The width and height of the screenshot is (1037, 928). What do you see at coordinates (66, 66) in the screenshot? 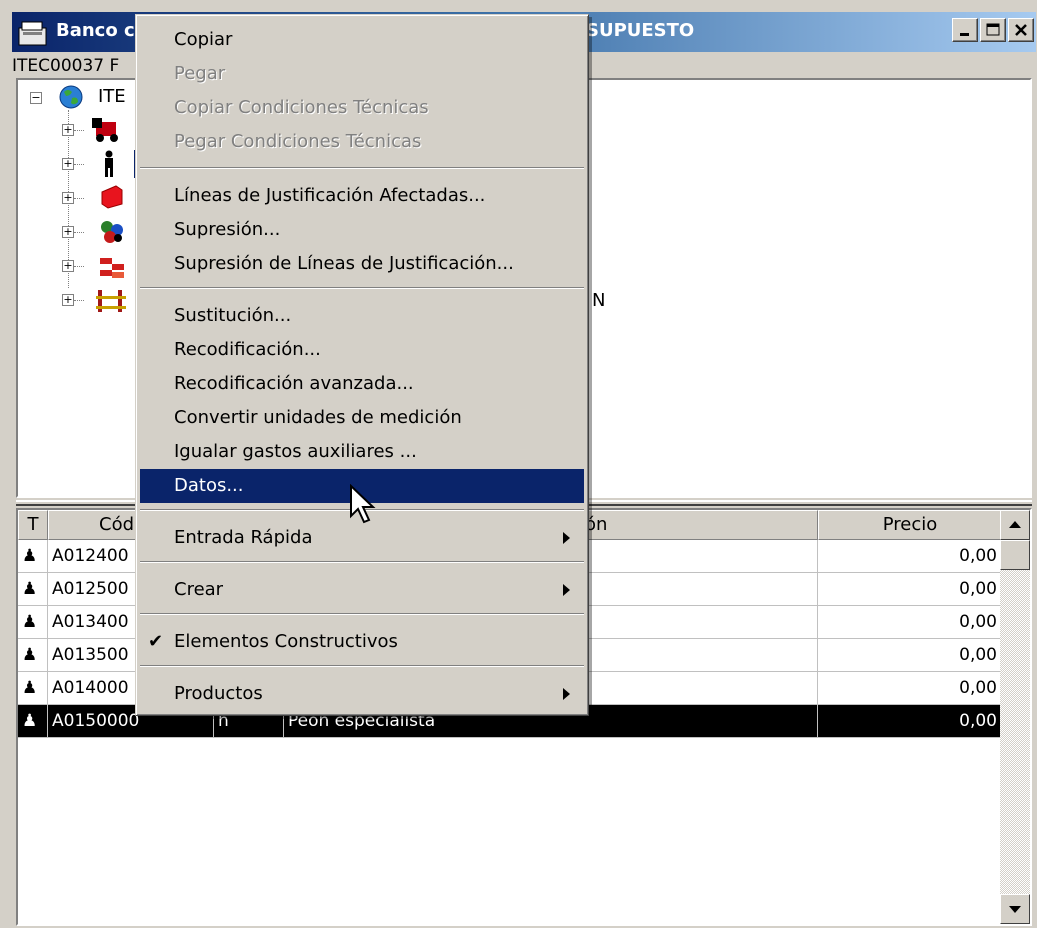
I see `path-label: ITEC00037 F` at bounding box center [66, 66].